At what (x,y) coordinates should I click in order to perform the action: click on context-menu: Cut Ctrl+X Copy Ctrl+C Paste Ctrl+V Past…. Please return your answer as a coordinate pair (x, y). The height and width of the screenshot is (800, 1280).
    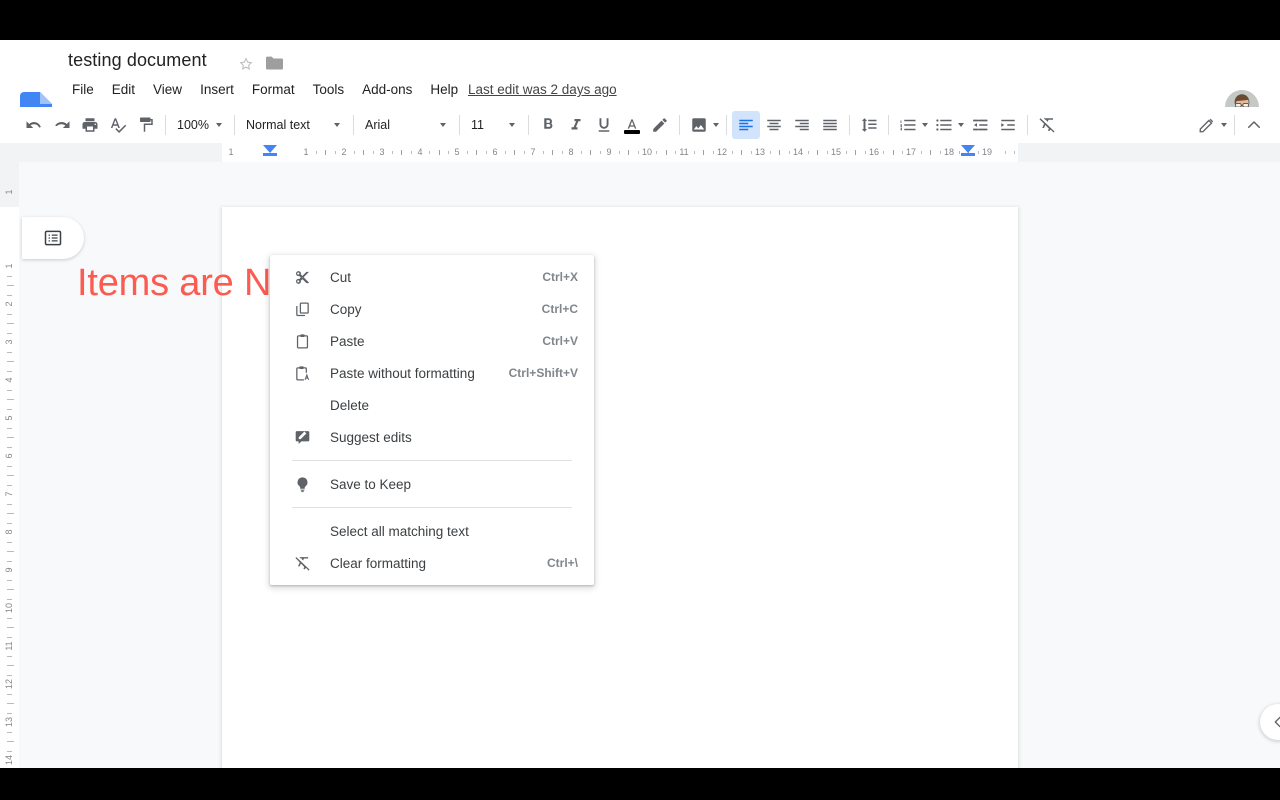
    Looking at the image, I should click on (432, 420).